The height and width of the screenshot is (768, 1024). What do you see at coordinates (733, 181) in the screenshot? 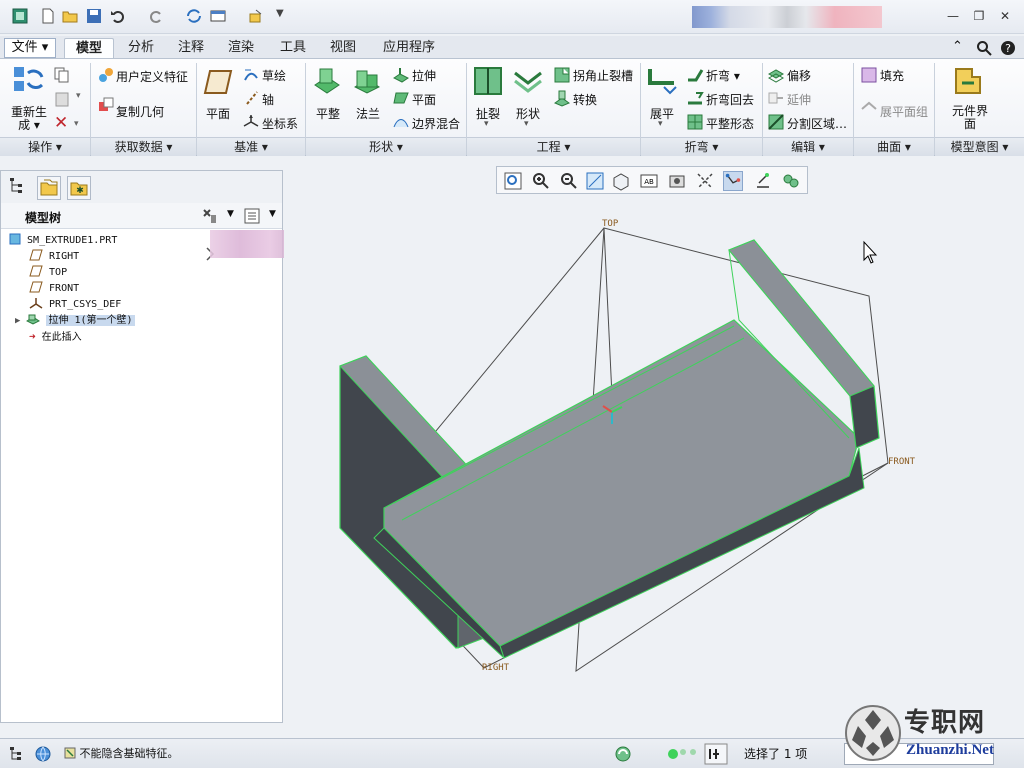
I see `display-csys-icon` at bounding box center [733, 181].